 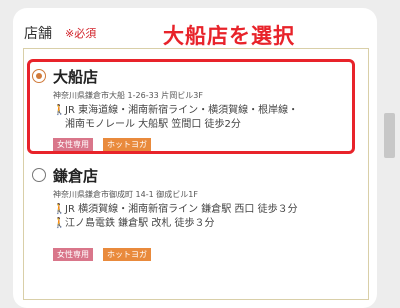 What do you see at coordinates (76, 176) in the screenshot?
I see `store-name: 鎌倉店` at bounding box center [76, 176].